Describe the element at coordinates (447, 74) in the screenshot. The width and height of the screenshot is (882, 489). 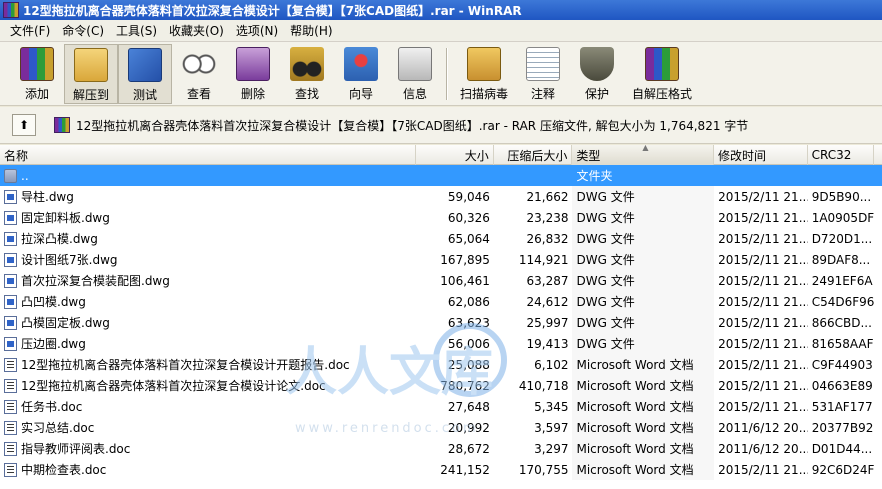
I see `toolbar-separator` at that location.